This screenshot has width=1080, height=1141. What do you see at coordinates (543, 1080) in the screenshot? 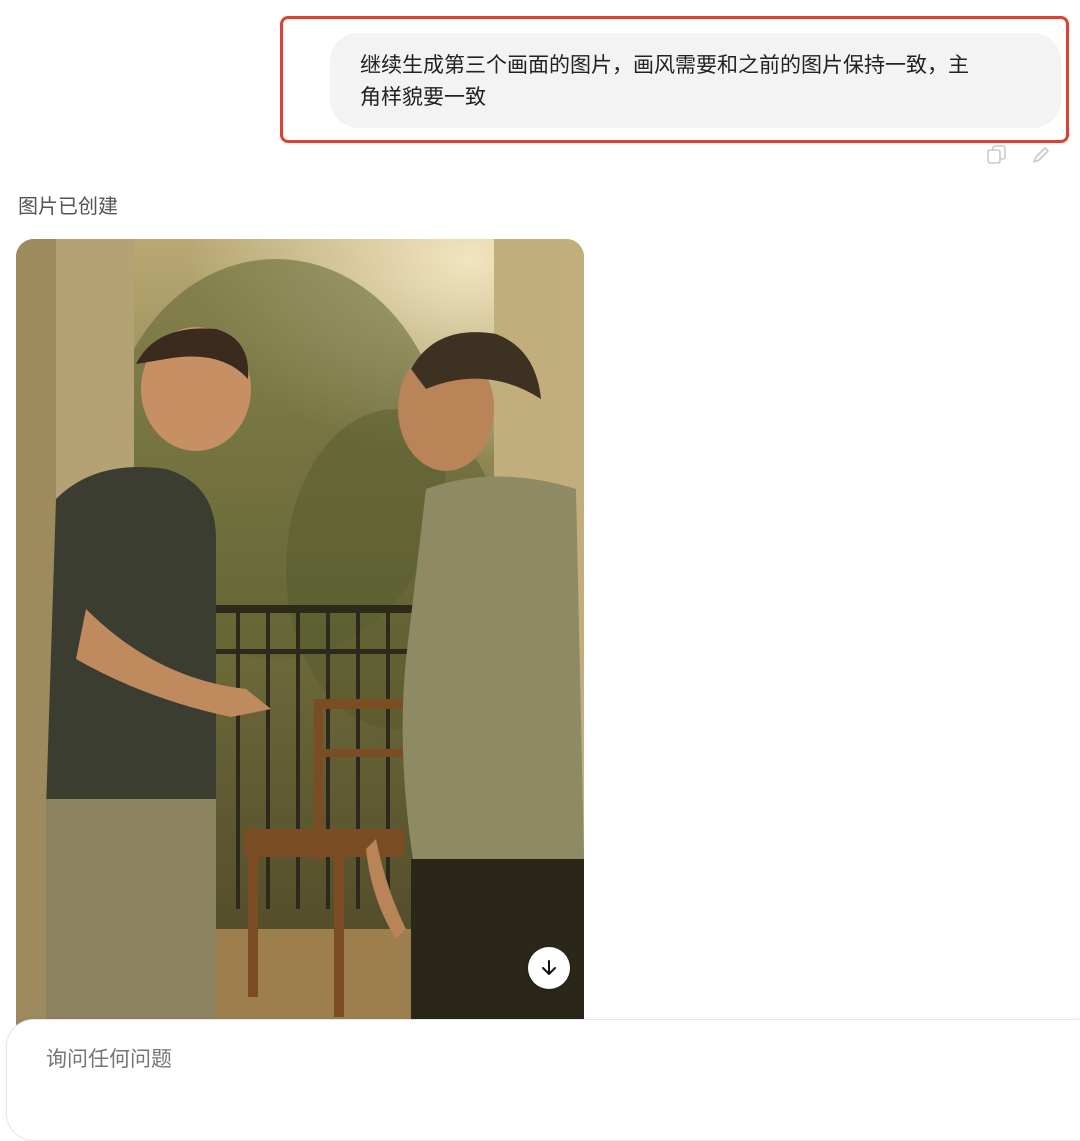
I see `composer` at bounding box center [543, 1080].